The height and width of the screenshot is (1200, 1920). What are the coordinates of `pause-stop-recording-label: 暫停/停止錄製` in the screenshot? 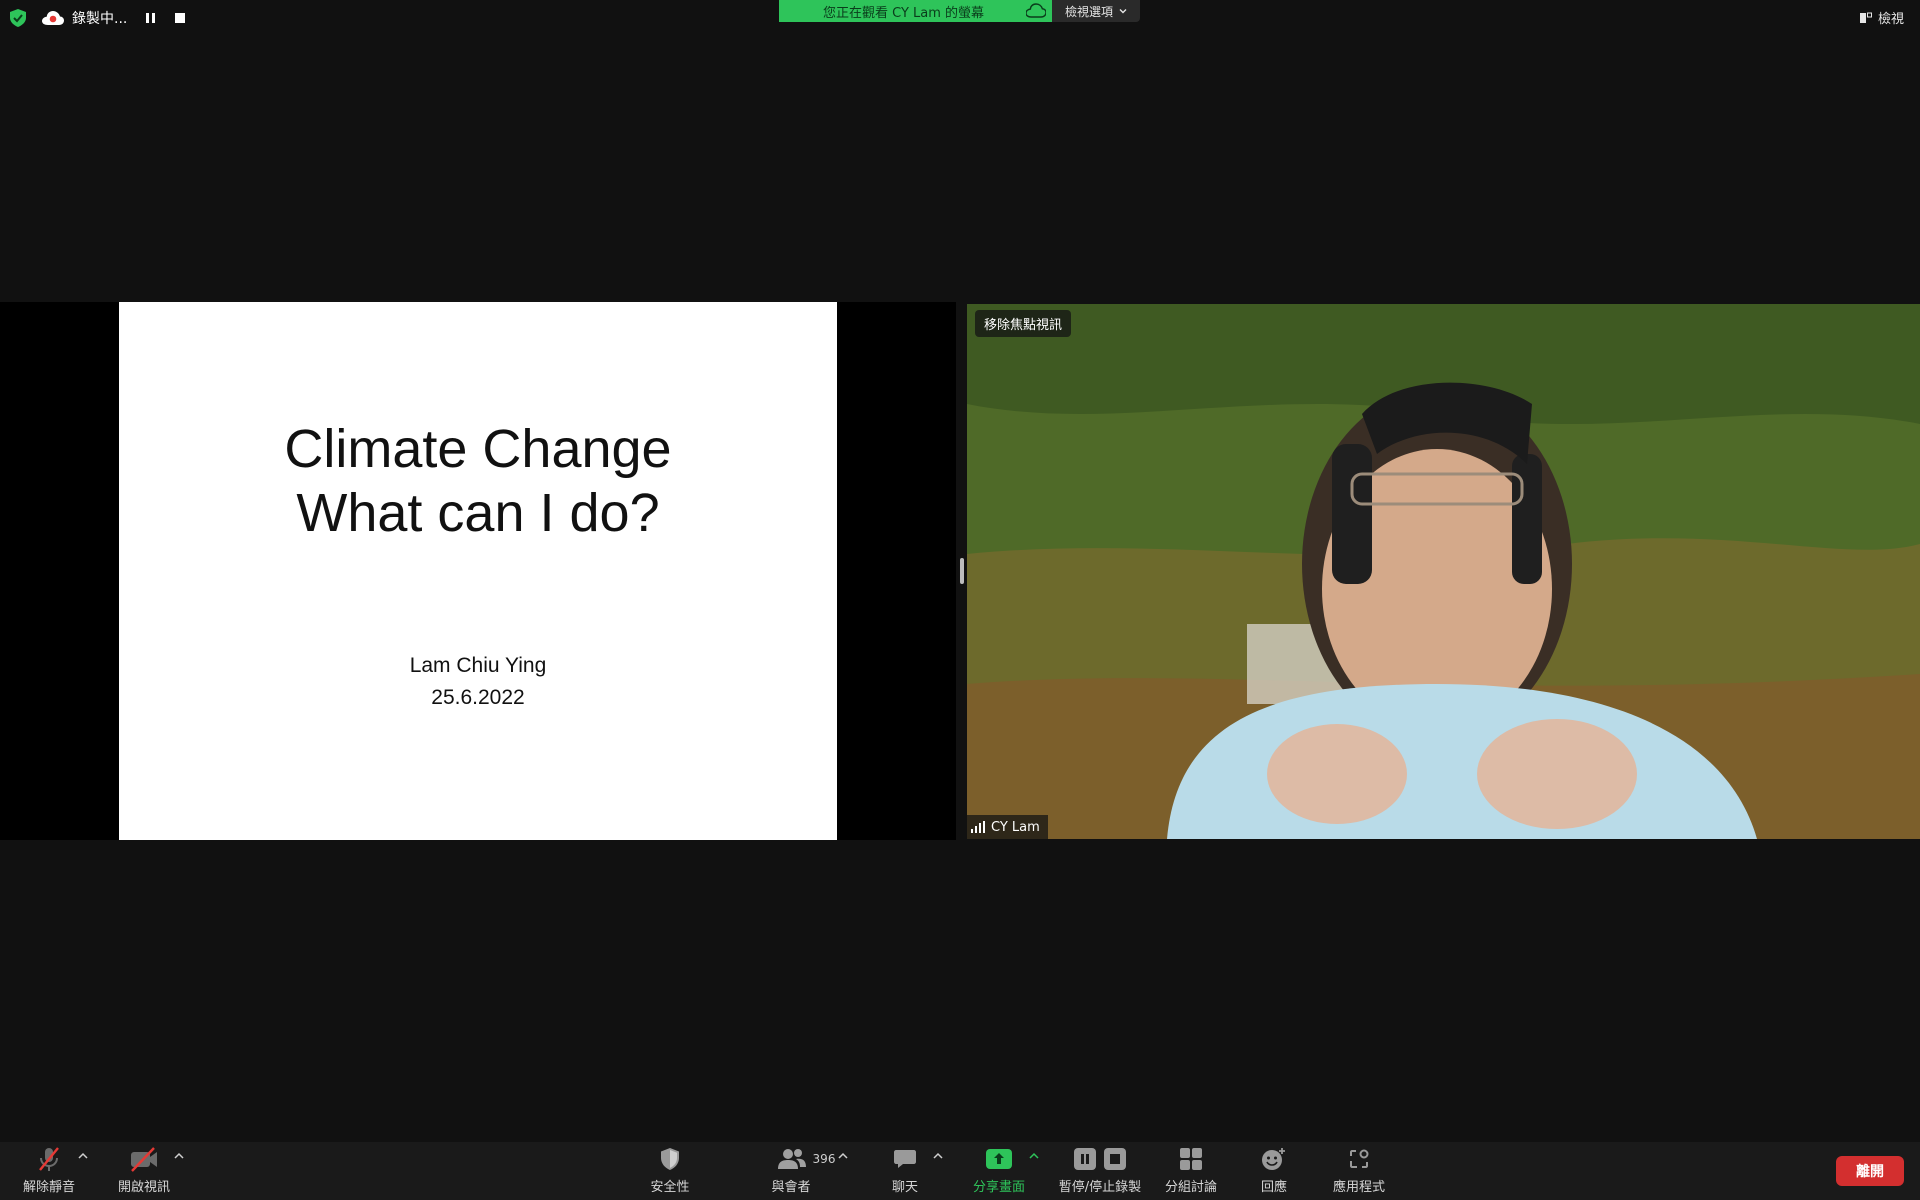 It's located at (1100, 1187).